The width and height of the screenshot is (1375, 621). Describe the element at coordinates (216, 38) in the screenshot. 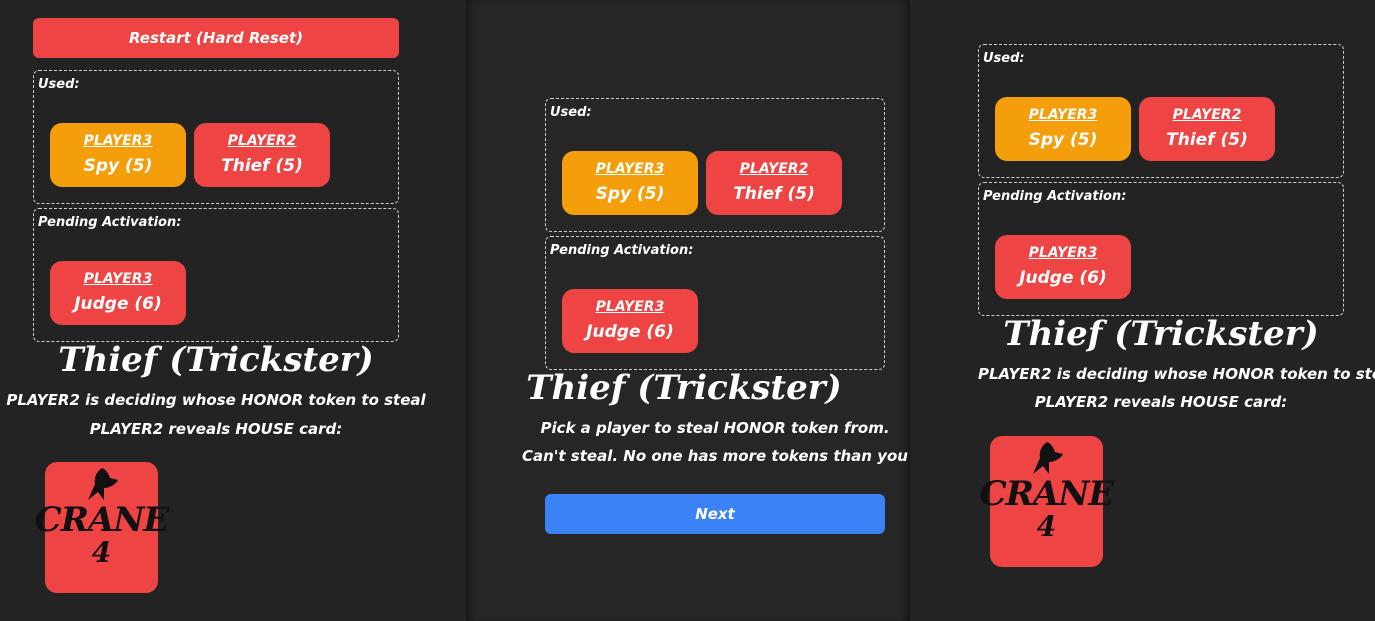

I see `restart-button: Restart (Hard Reset)` at that location.